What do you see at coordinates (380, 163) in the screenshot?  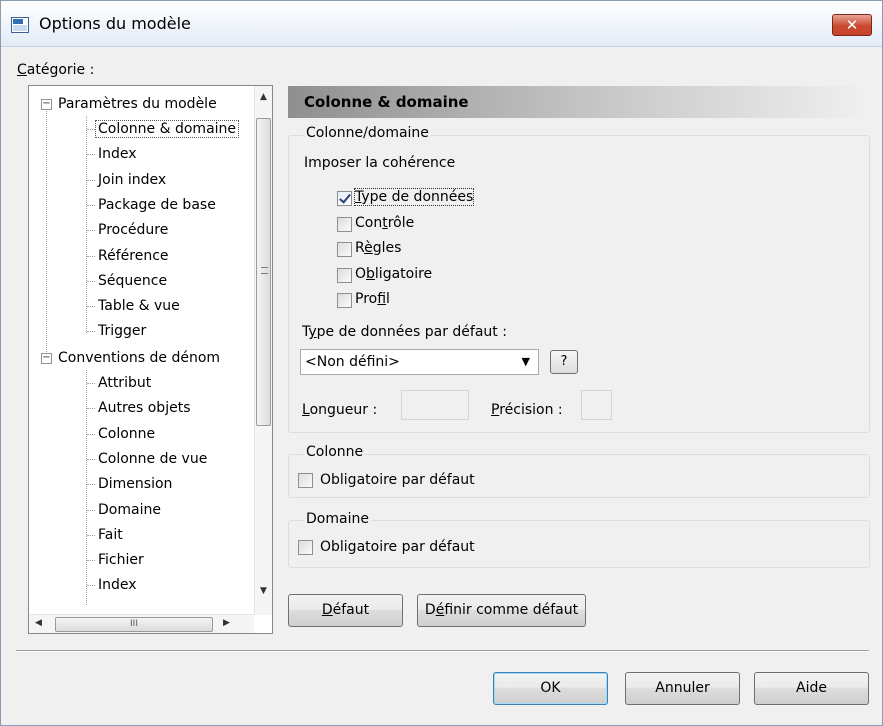 I see `enforce-consistency-label: Imposer la cohérence` at bounding box center [380, 163].